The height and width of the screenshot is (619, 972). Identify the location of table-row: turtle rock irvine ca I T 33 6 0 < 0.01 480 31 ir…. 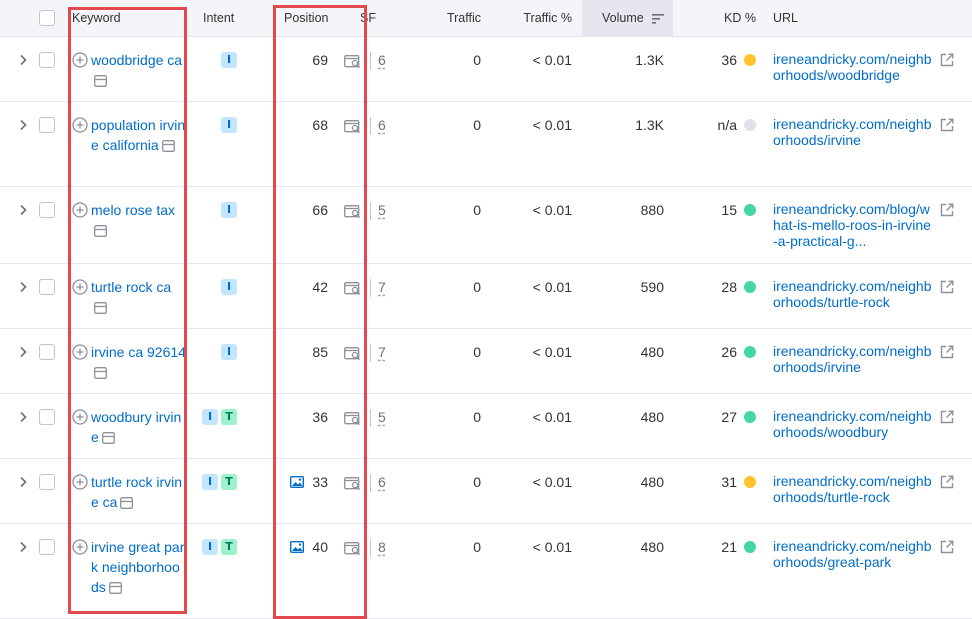
(486, 491).